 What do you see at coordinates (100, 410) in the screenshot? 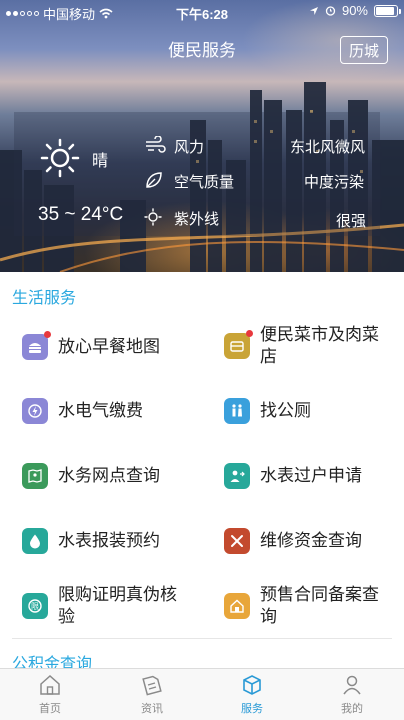
I see `service-label: 水电气缴费` at bounding box center [100, 410].